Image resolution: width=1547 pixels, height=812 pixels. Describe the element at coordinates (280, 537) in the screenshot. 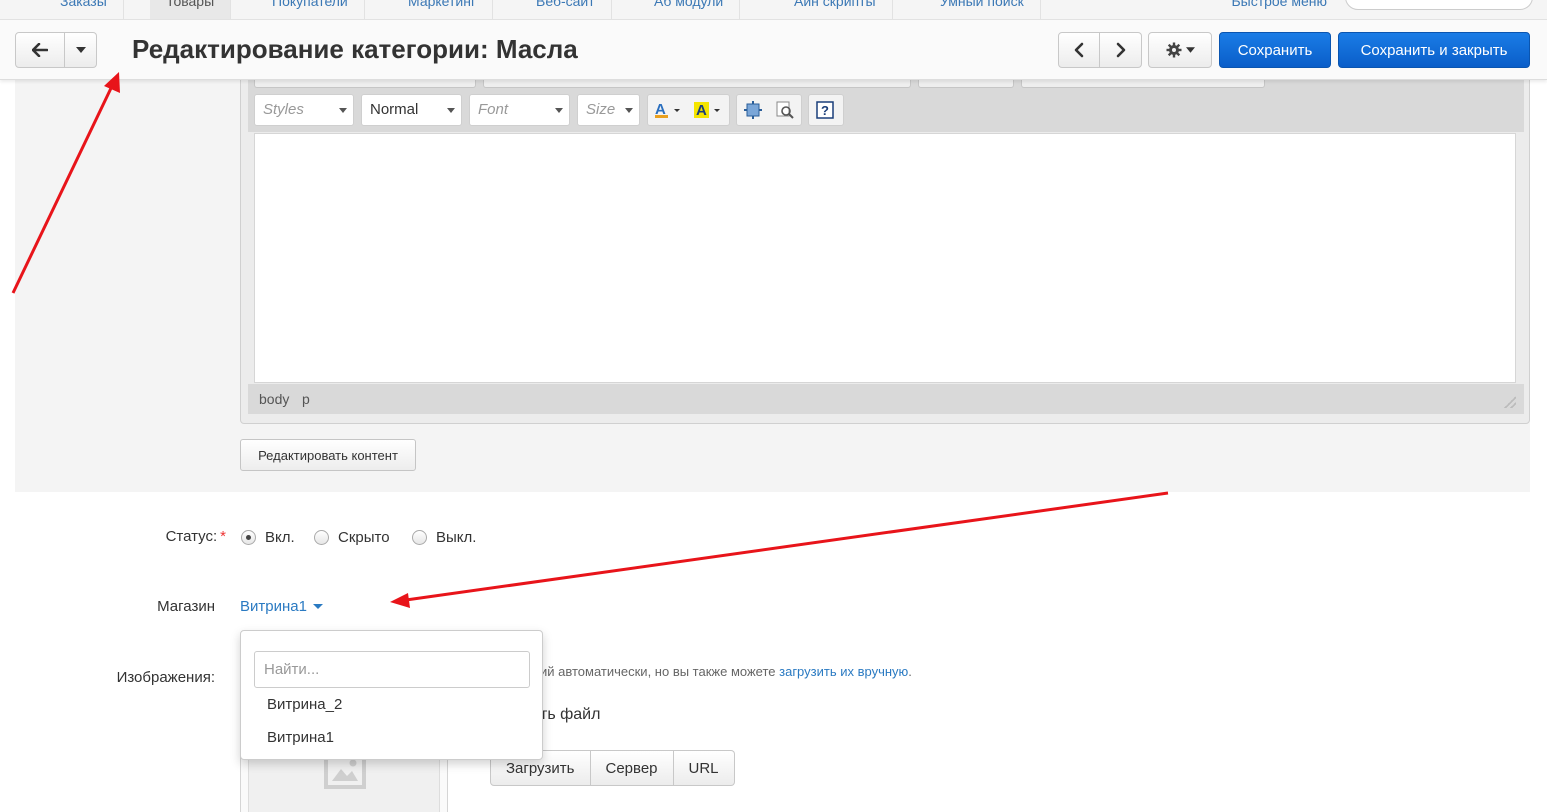

I see `status-option-label: Вкл.` at that location.